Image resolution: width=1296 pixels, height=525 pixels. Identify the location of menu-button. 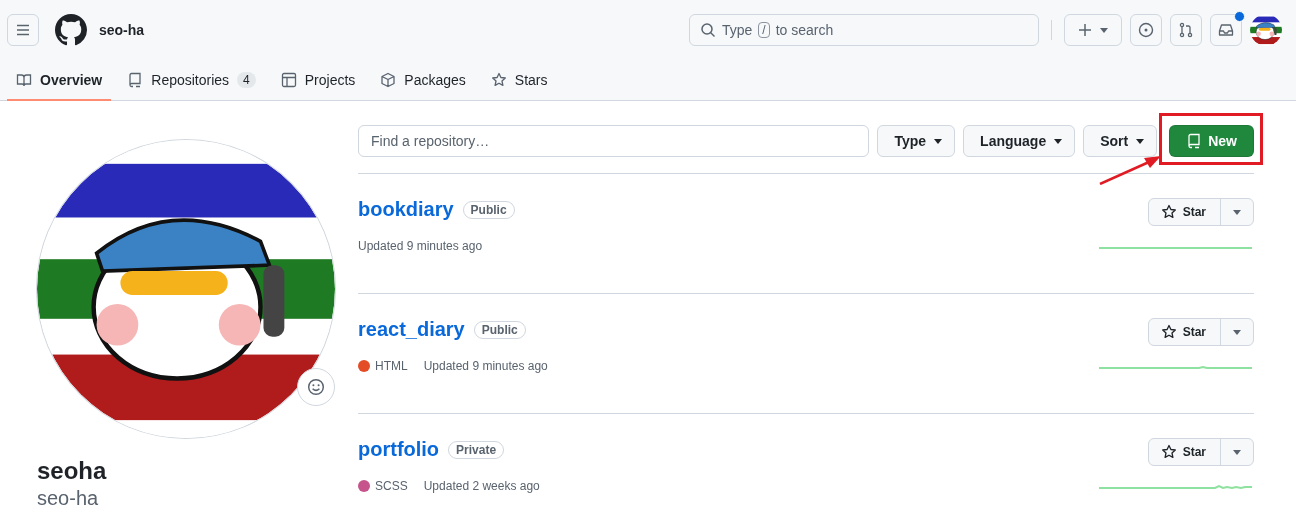
(23, 30).